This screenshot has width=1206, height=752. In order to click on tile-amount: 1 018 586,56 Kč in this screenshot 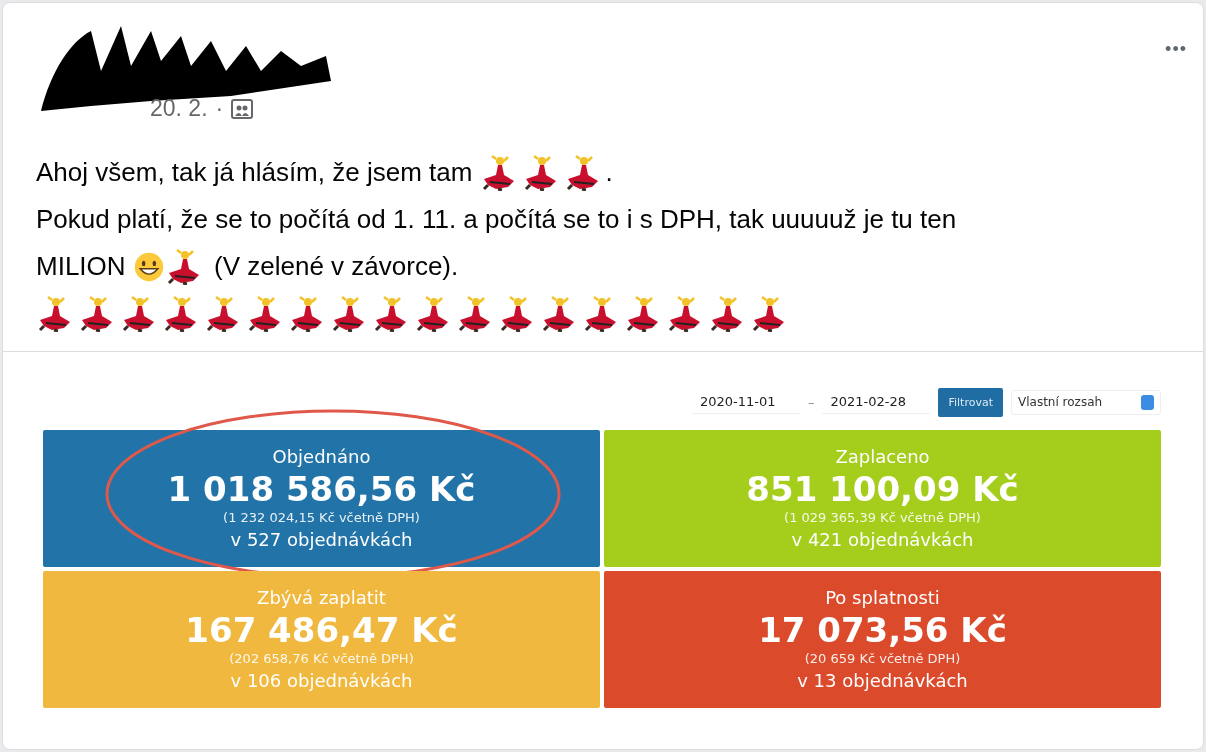, I will do `click(321, 488)`.